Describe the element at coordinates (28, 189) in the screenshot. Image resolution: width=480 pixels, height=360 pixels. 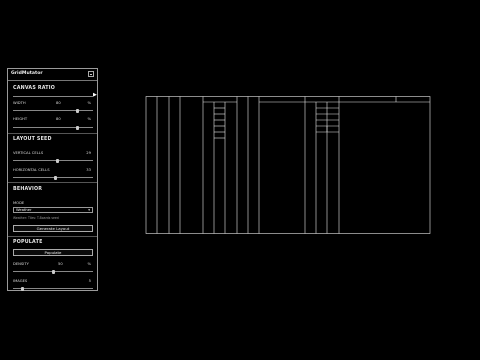
I see `behavior-heading: BEHAVIOR` at that location.